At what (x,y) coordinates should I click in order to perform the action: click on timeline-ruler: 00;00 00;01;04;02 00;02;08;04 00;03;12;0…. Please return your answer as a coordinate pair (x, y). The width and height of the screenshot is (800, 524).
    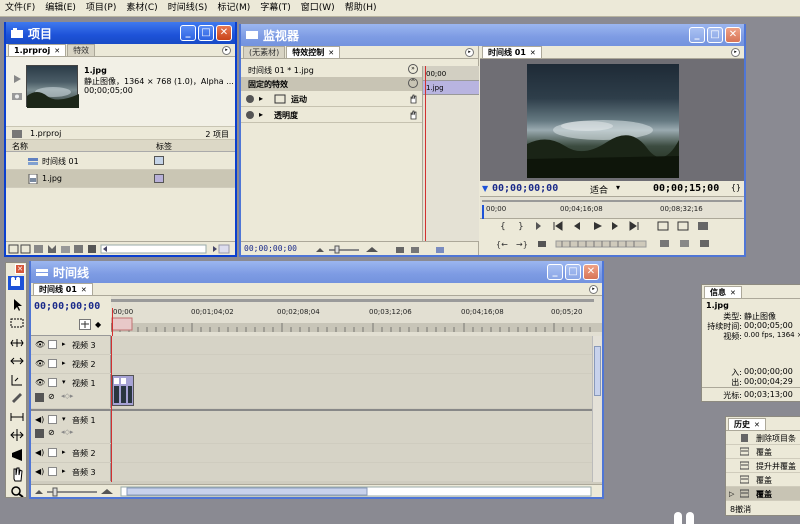
    Looking at the image, I should click on (356, 316).